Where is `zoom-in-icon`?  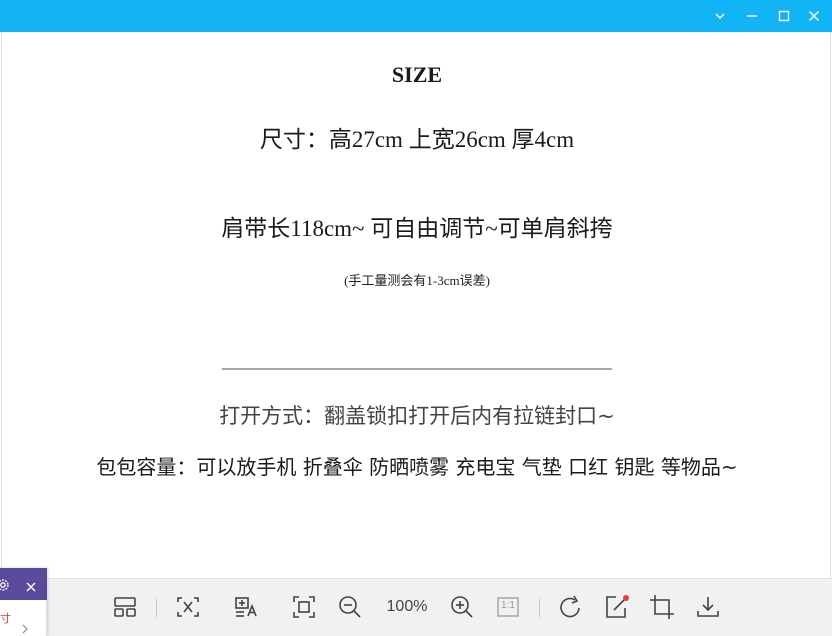 zoom-in-icon is located at coordinates (462, 607).